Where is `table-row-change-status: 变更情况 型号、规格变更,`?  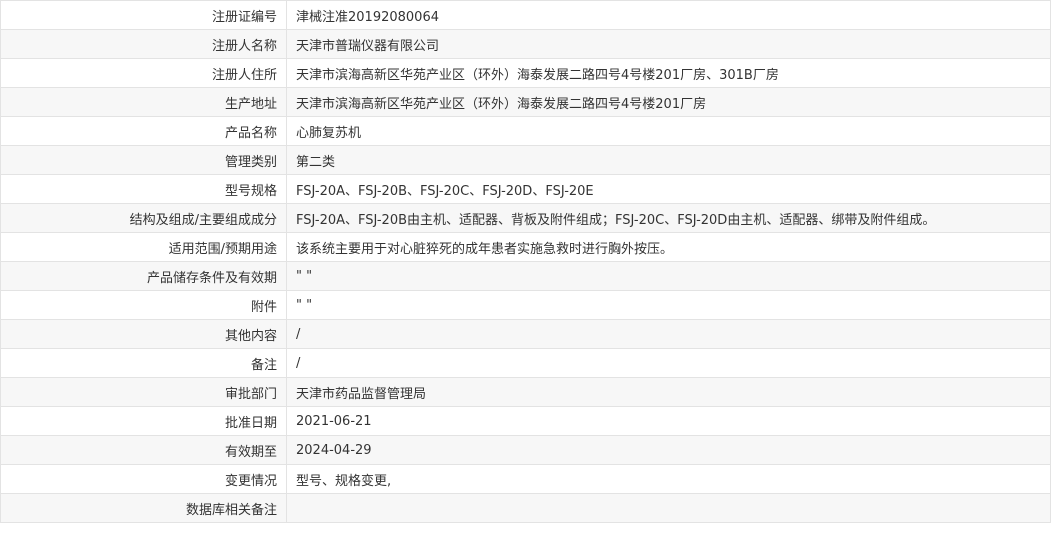 table-row-change-status: 变更情况 型号、规格变更, is located at coordinates (525, 479).